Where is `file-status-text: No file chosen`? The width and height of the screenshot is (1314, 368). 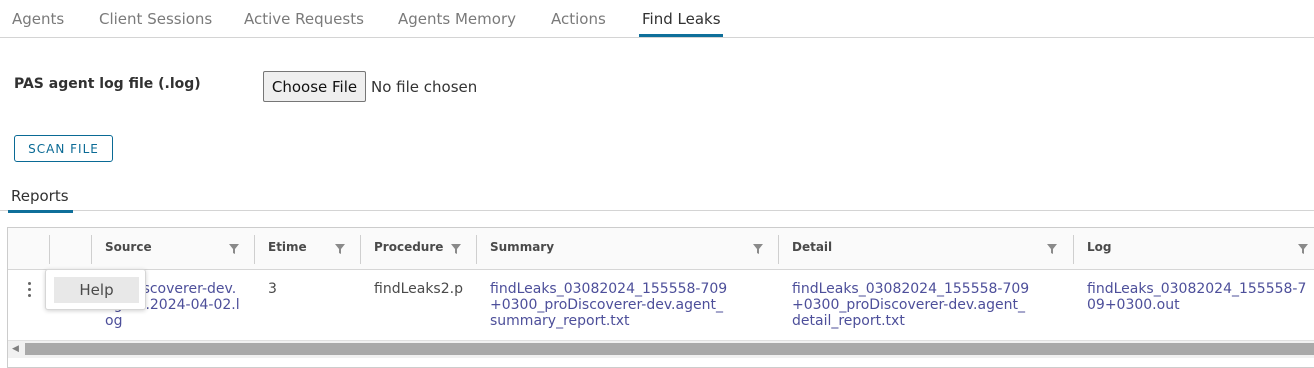 file-status-text: No file chosen is located at coordinates (424, 87).